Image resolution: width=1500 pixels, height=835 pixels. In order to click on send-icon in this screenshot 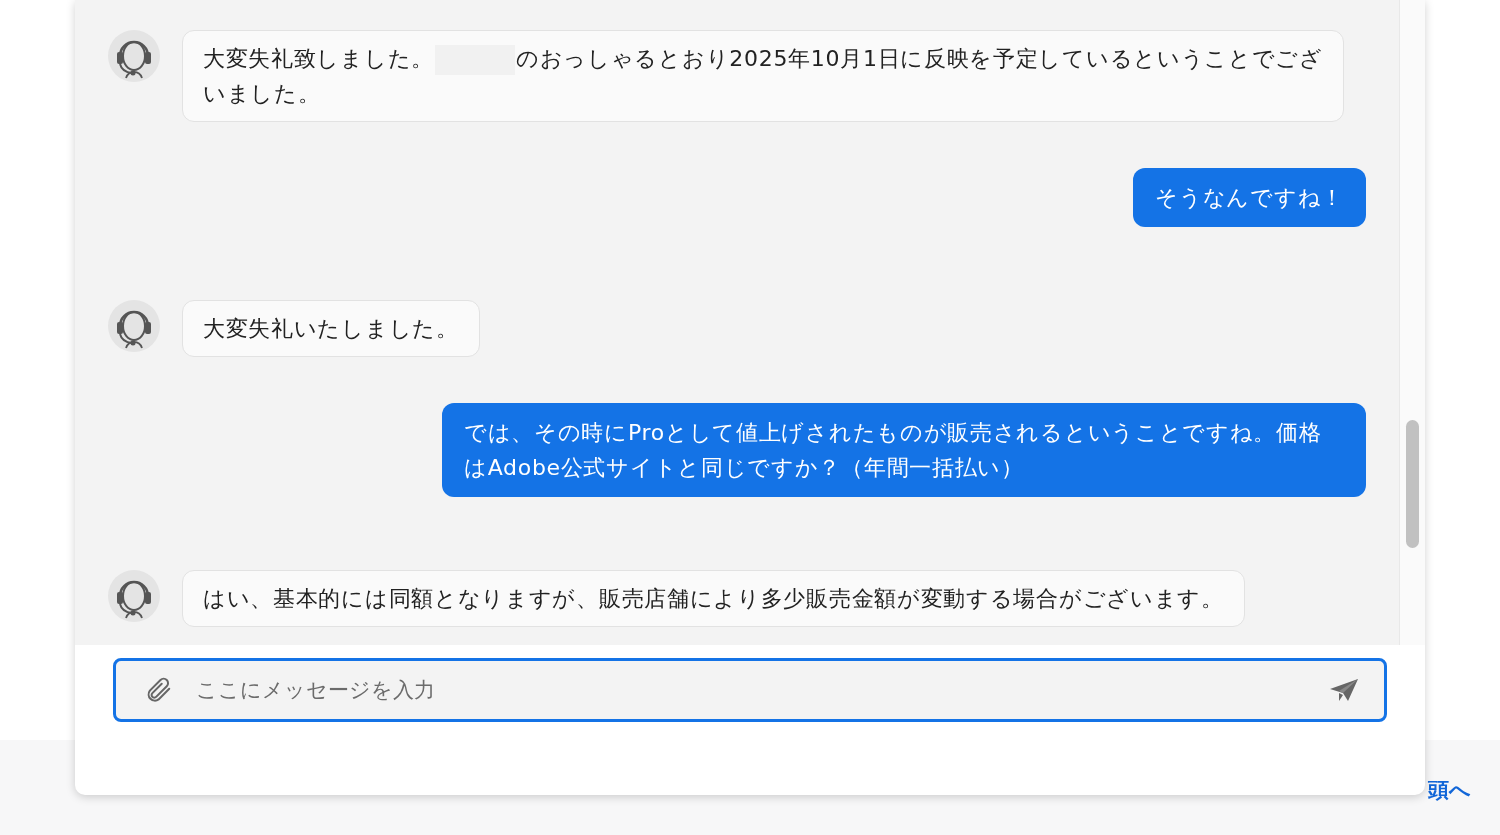, I will do `click(1344, 690)`.